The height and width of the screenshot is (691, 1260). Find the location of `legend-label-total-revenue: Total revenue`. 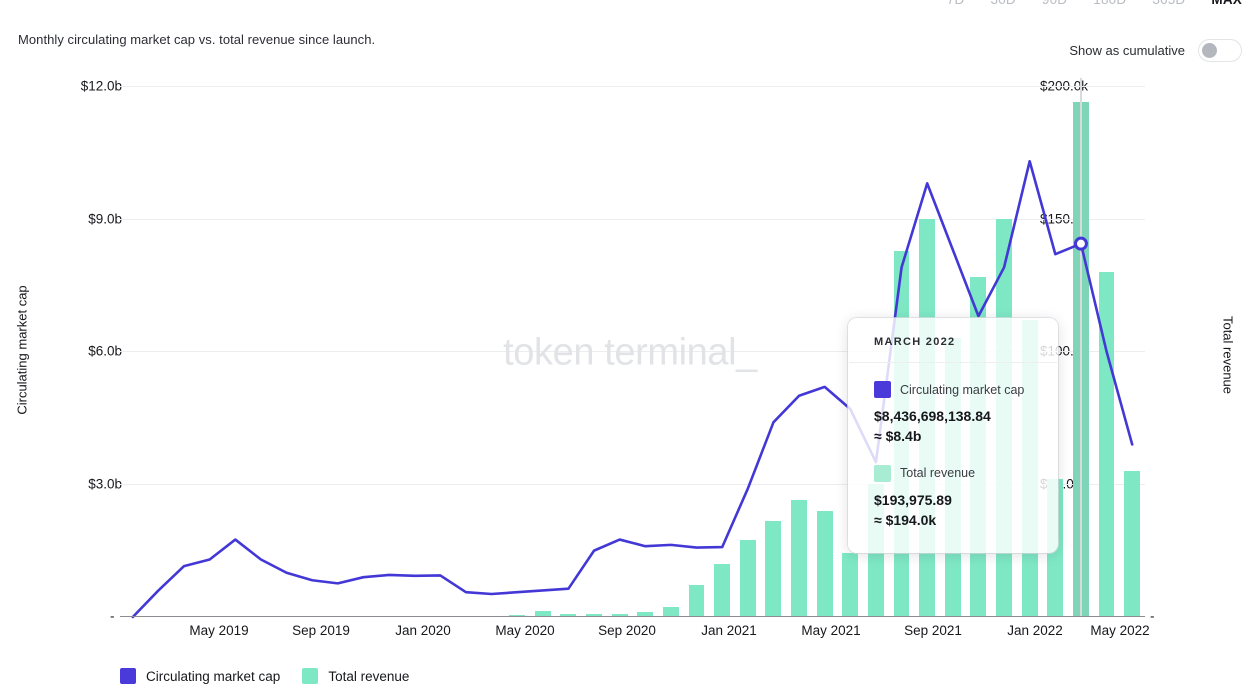

legend-label-total-revenue: Total revenue is located at coordinates (369, 676).